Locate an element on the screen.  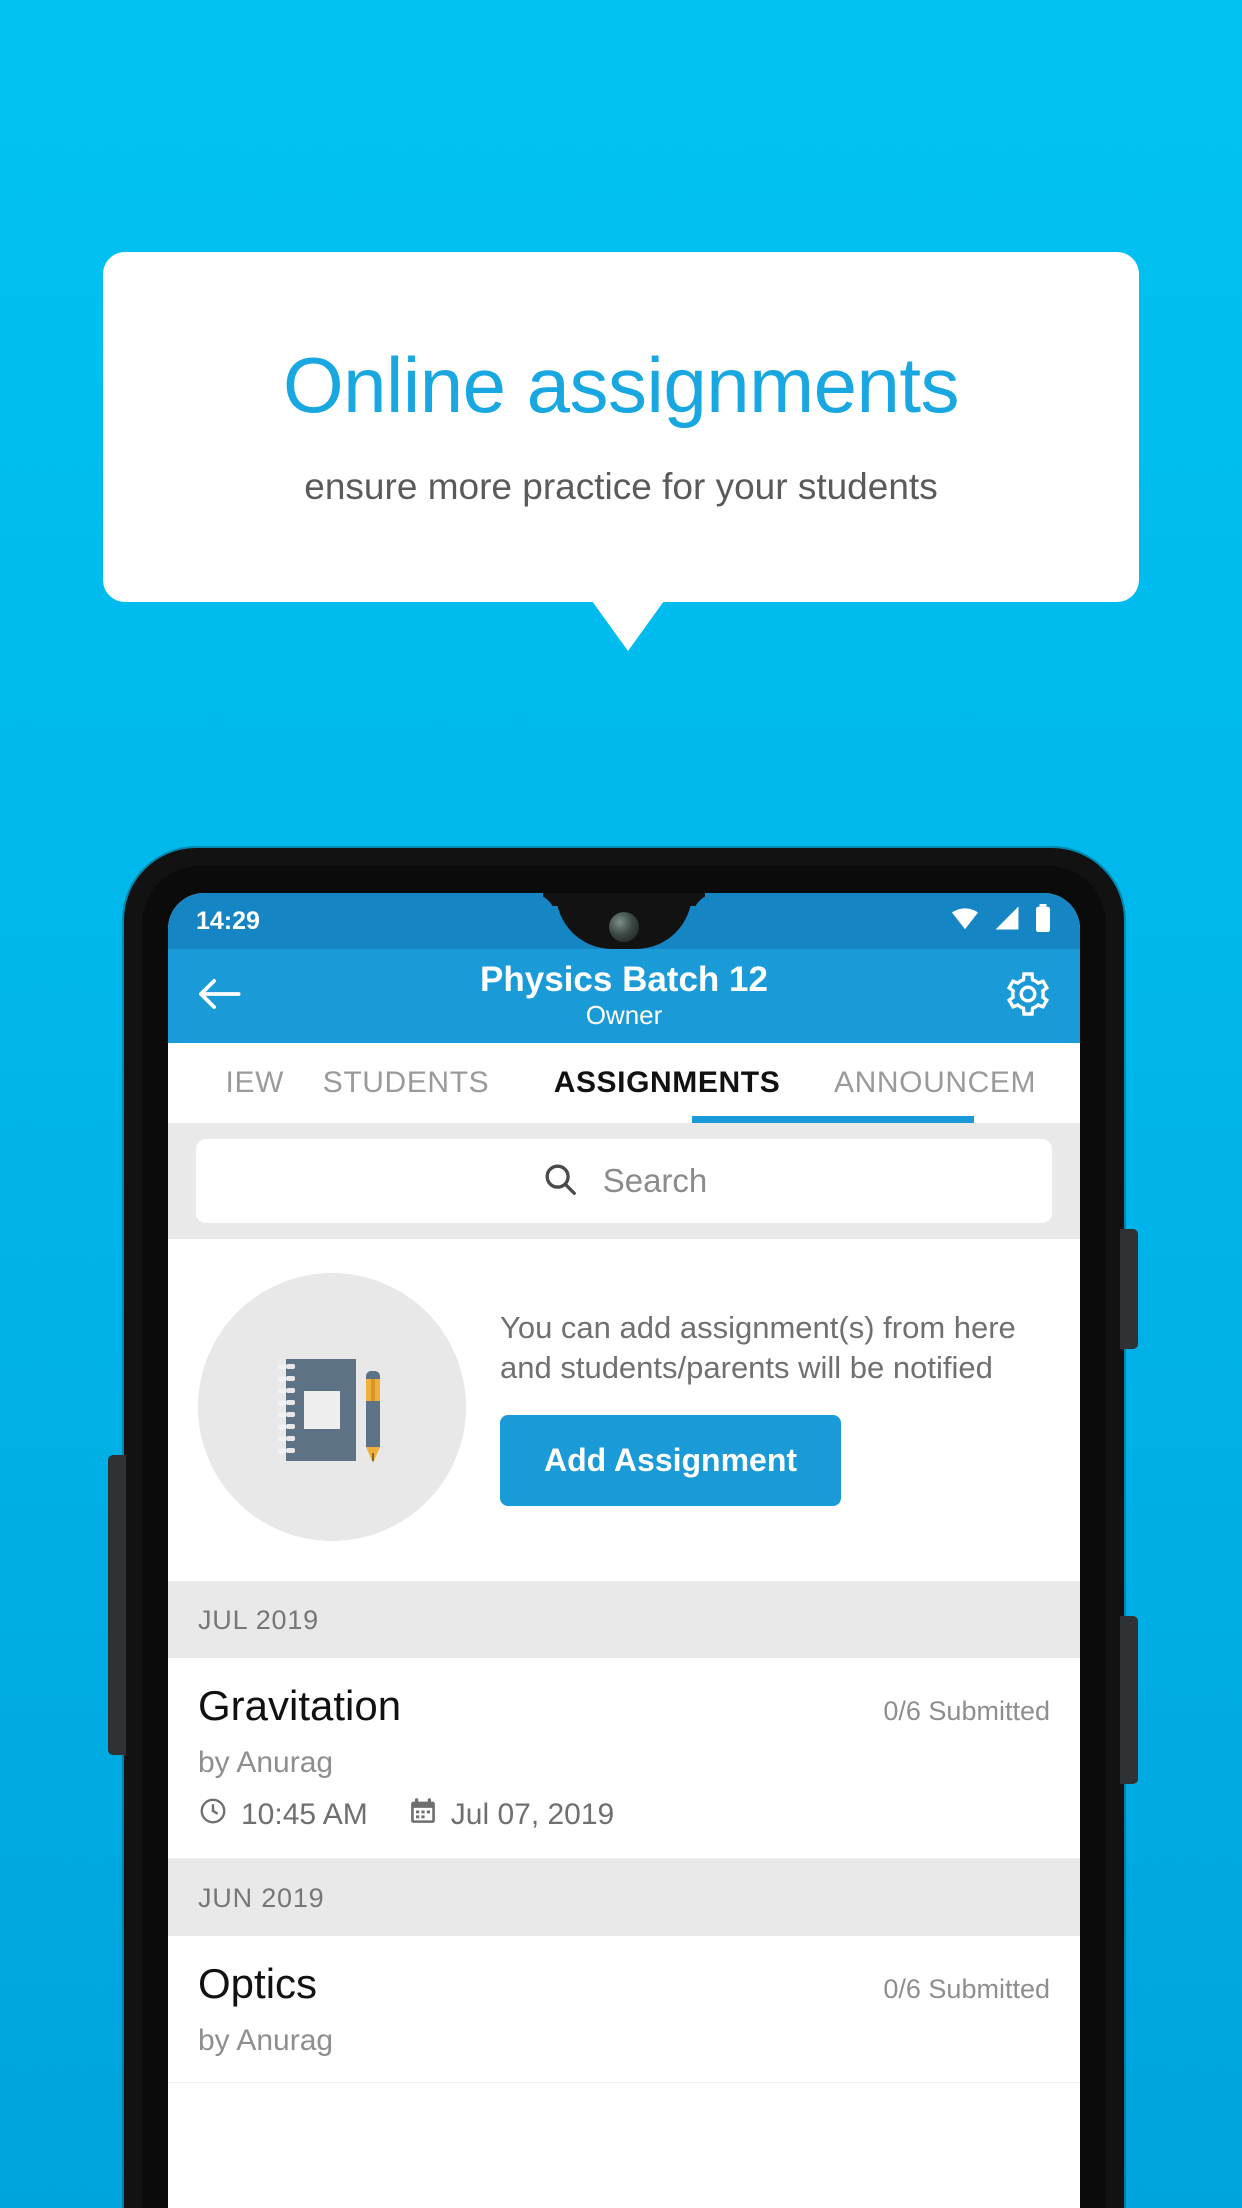
search-input: Search is located at coordinates (624, 1181).